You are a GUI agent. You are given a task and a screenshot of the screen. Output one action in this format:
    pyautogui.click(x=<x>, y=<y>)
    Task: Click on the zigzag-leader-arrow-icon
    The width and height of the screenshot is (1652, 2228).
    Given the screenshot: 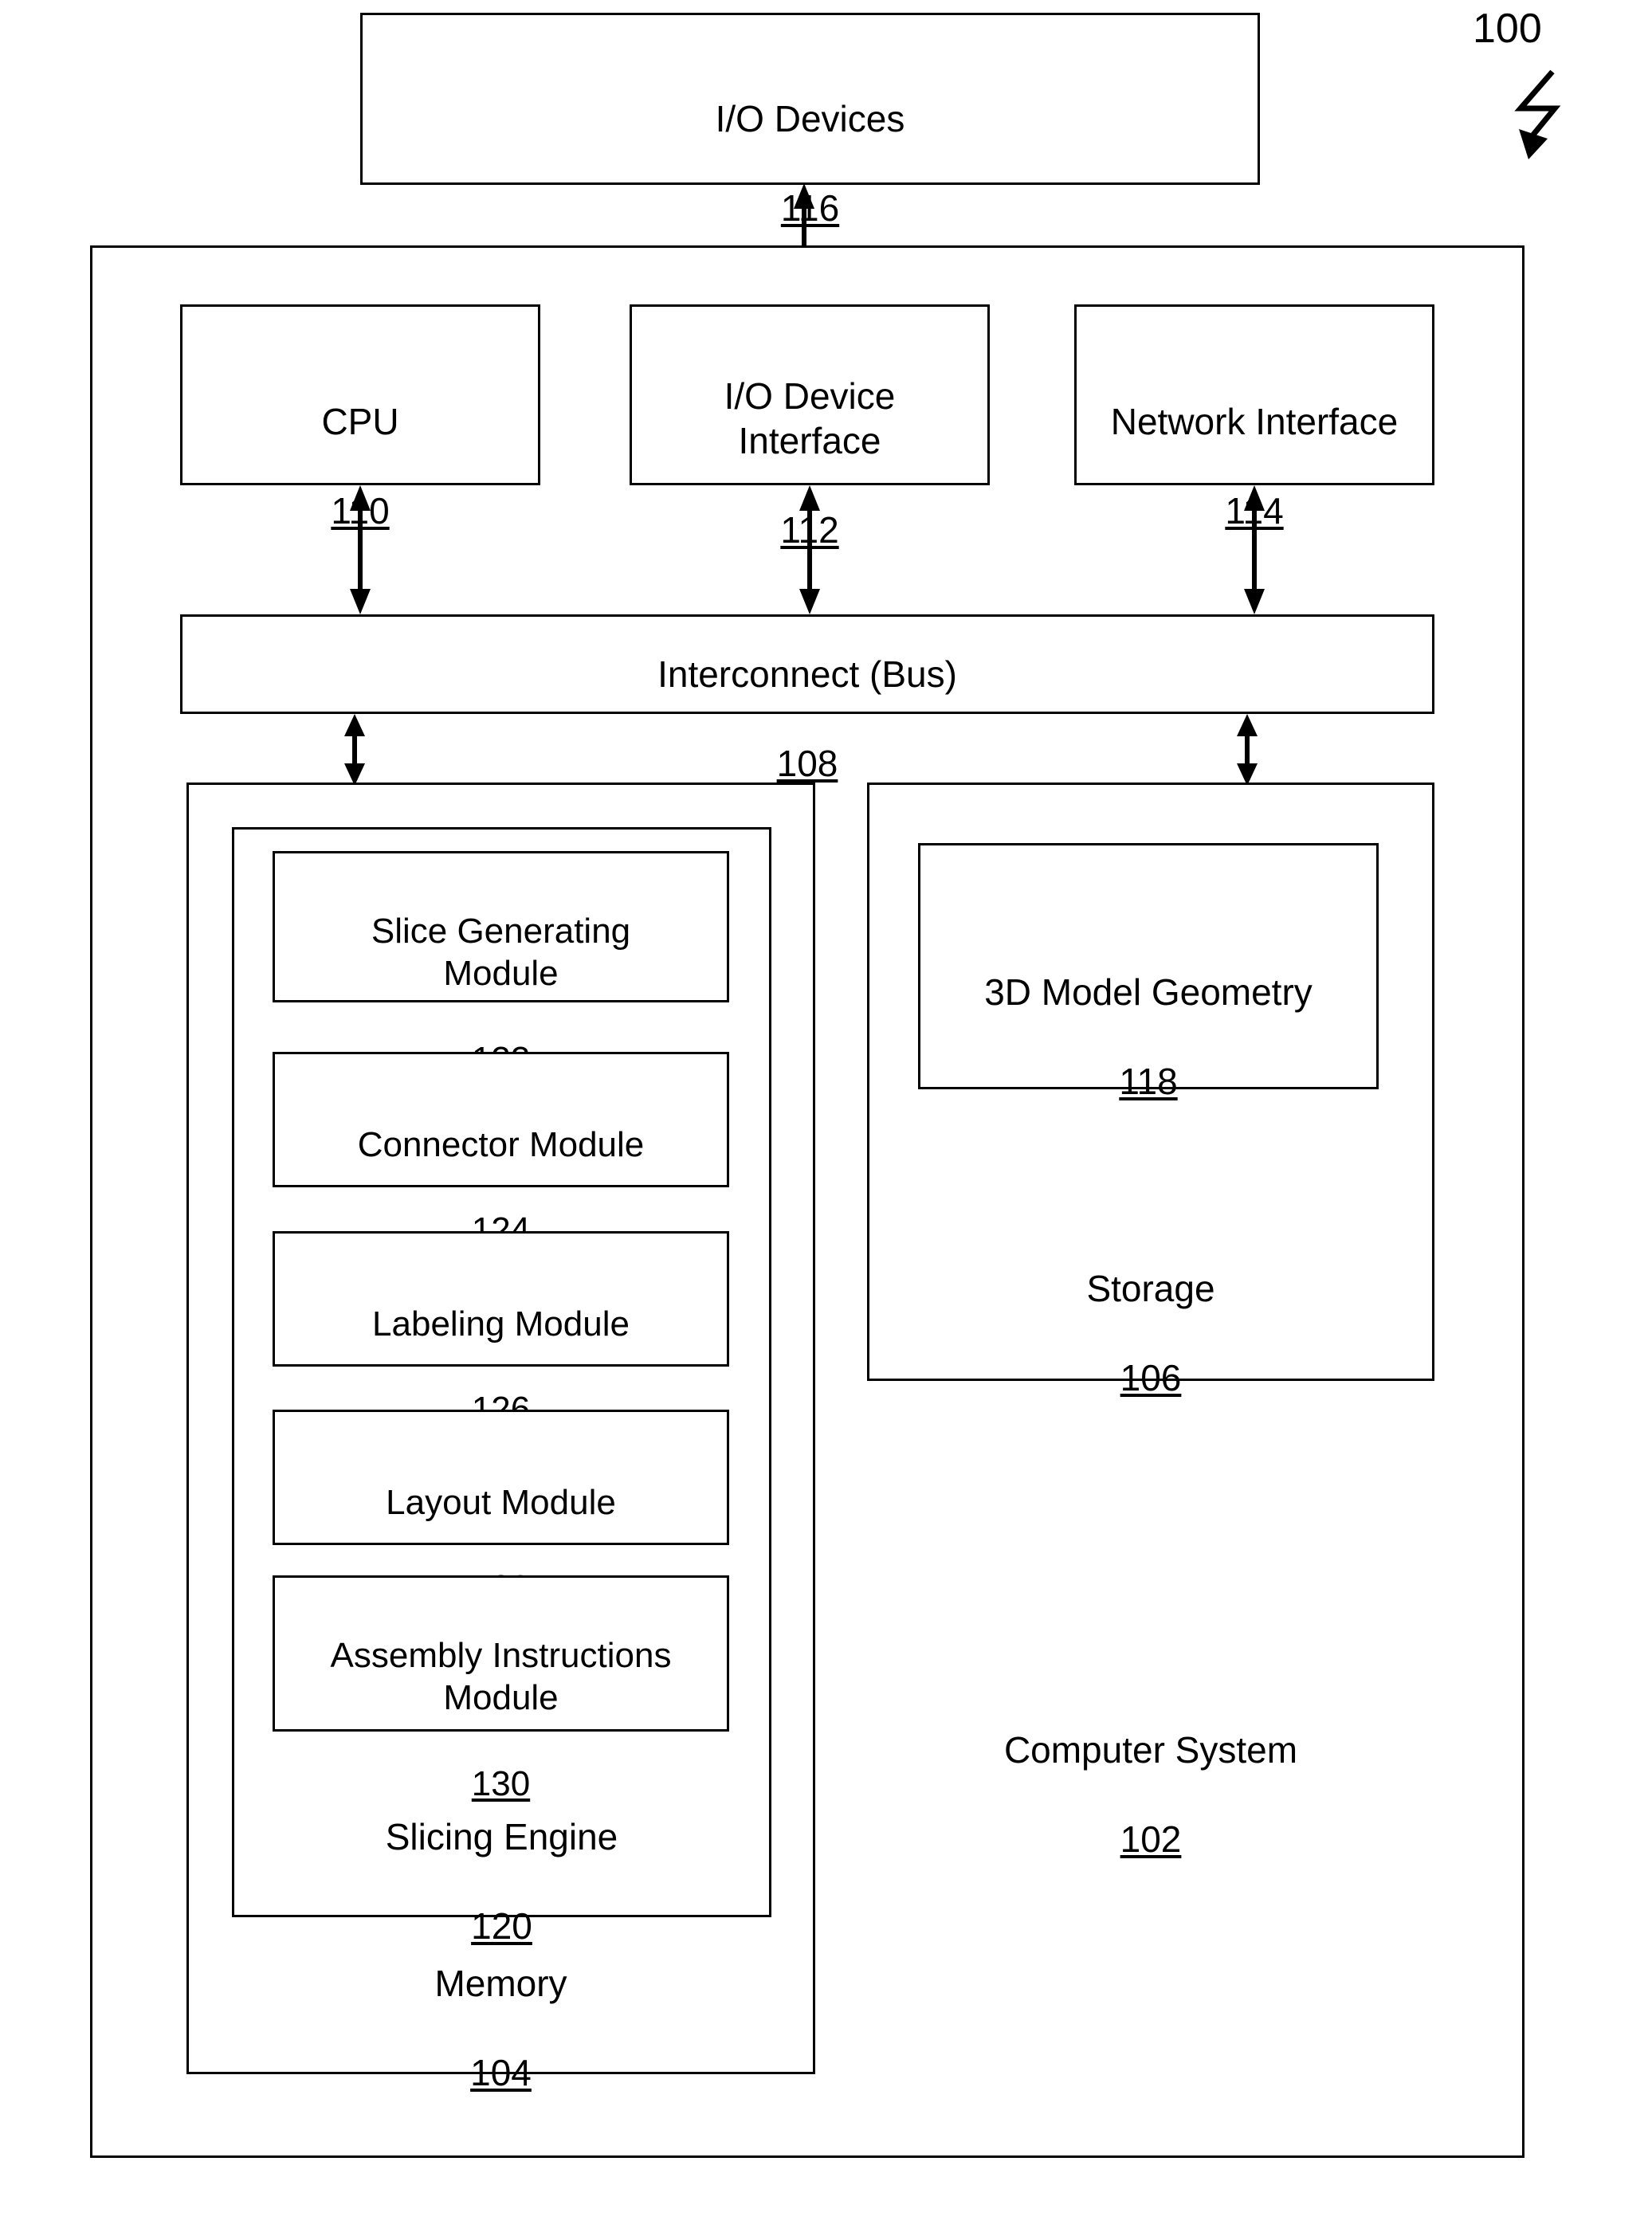 What is the action you would take?
    pyautogui.click(x=1537, y=114)
    